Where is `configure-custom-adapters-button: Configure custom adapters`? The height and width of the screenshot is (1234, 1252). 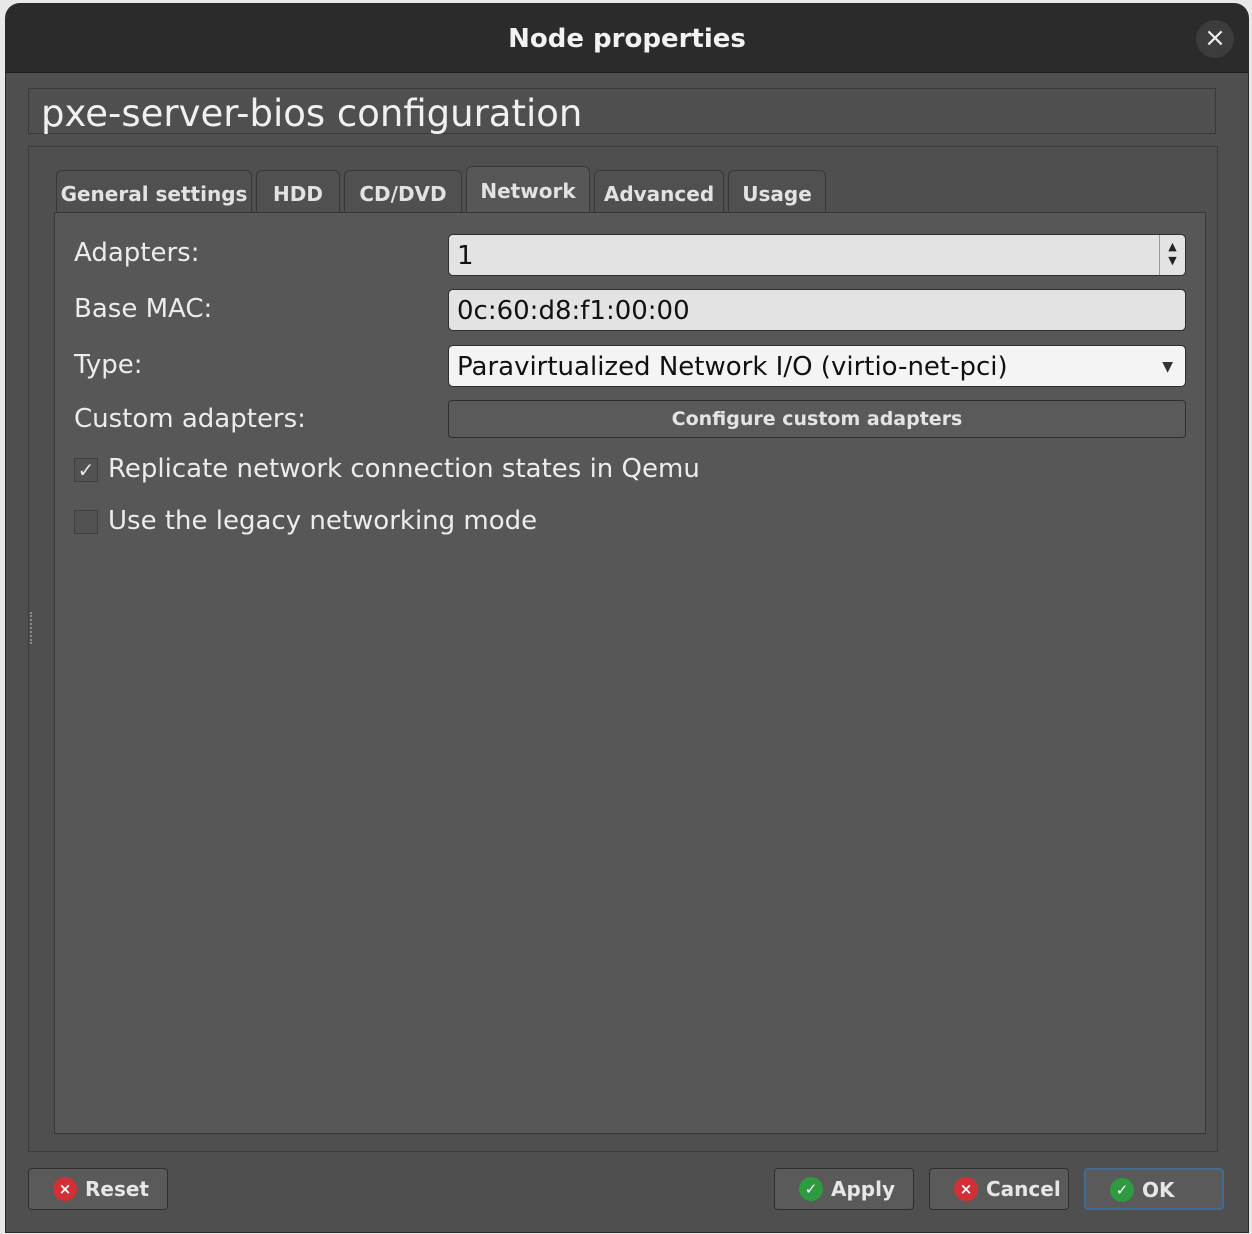 configure-custom-adapters-button: Configure custom adapters is located at coordinates (817, 419).